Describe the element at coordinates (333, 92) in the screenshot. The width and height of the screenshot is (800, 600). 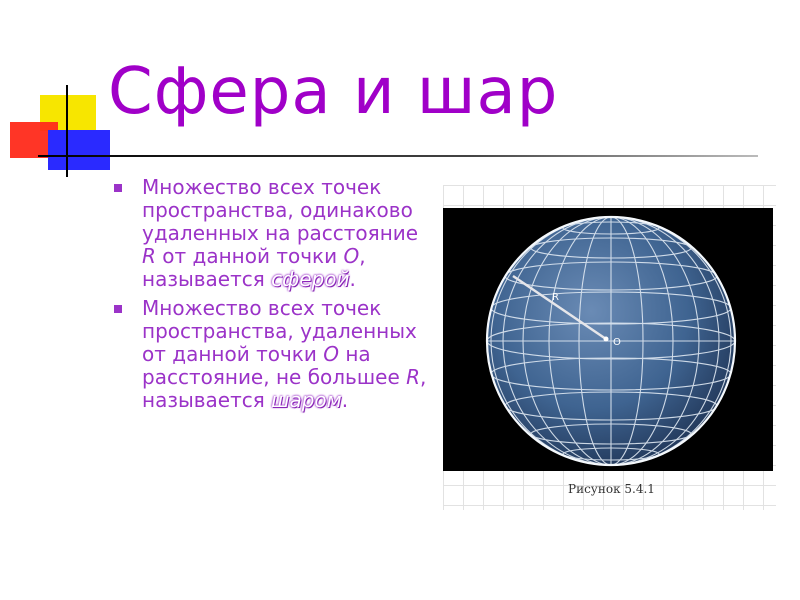
I see `slide-title: Сфера и шар` at that location.